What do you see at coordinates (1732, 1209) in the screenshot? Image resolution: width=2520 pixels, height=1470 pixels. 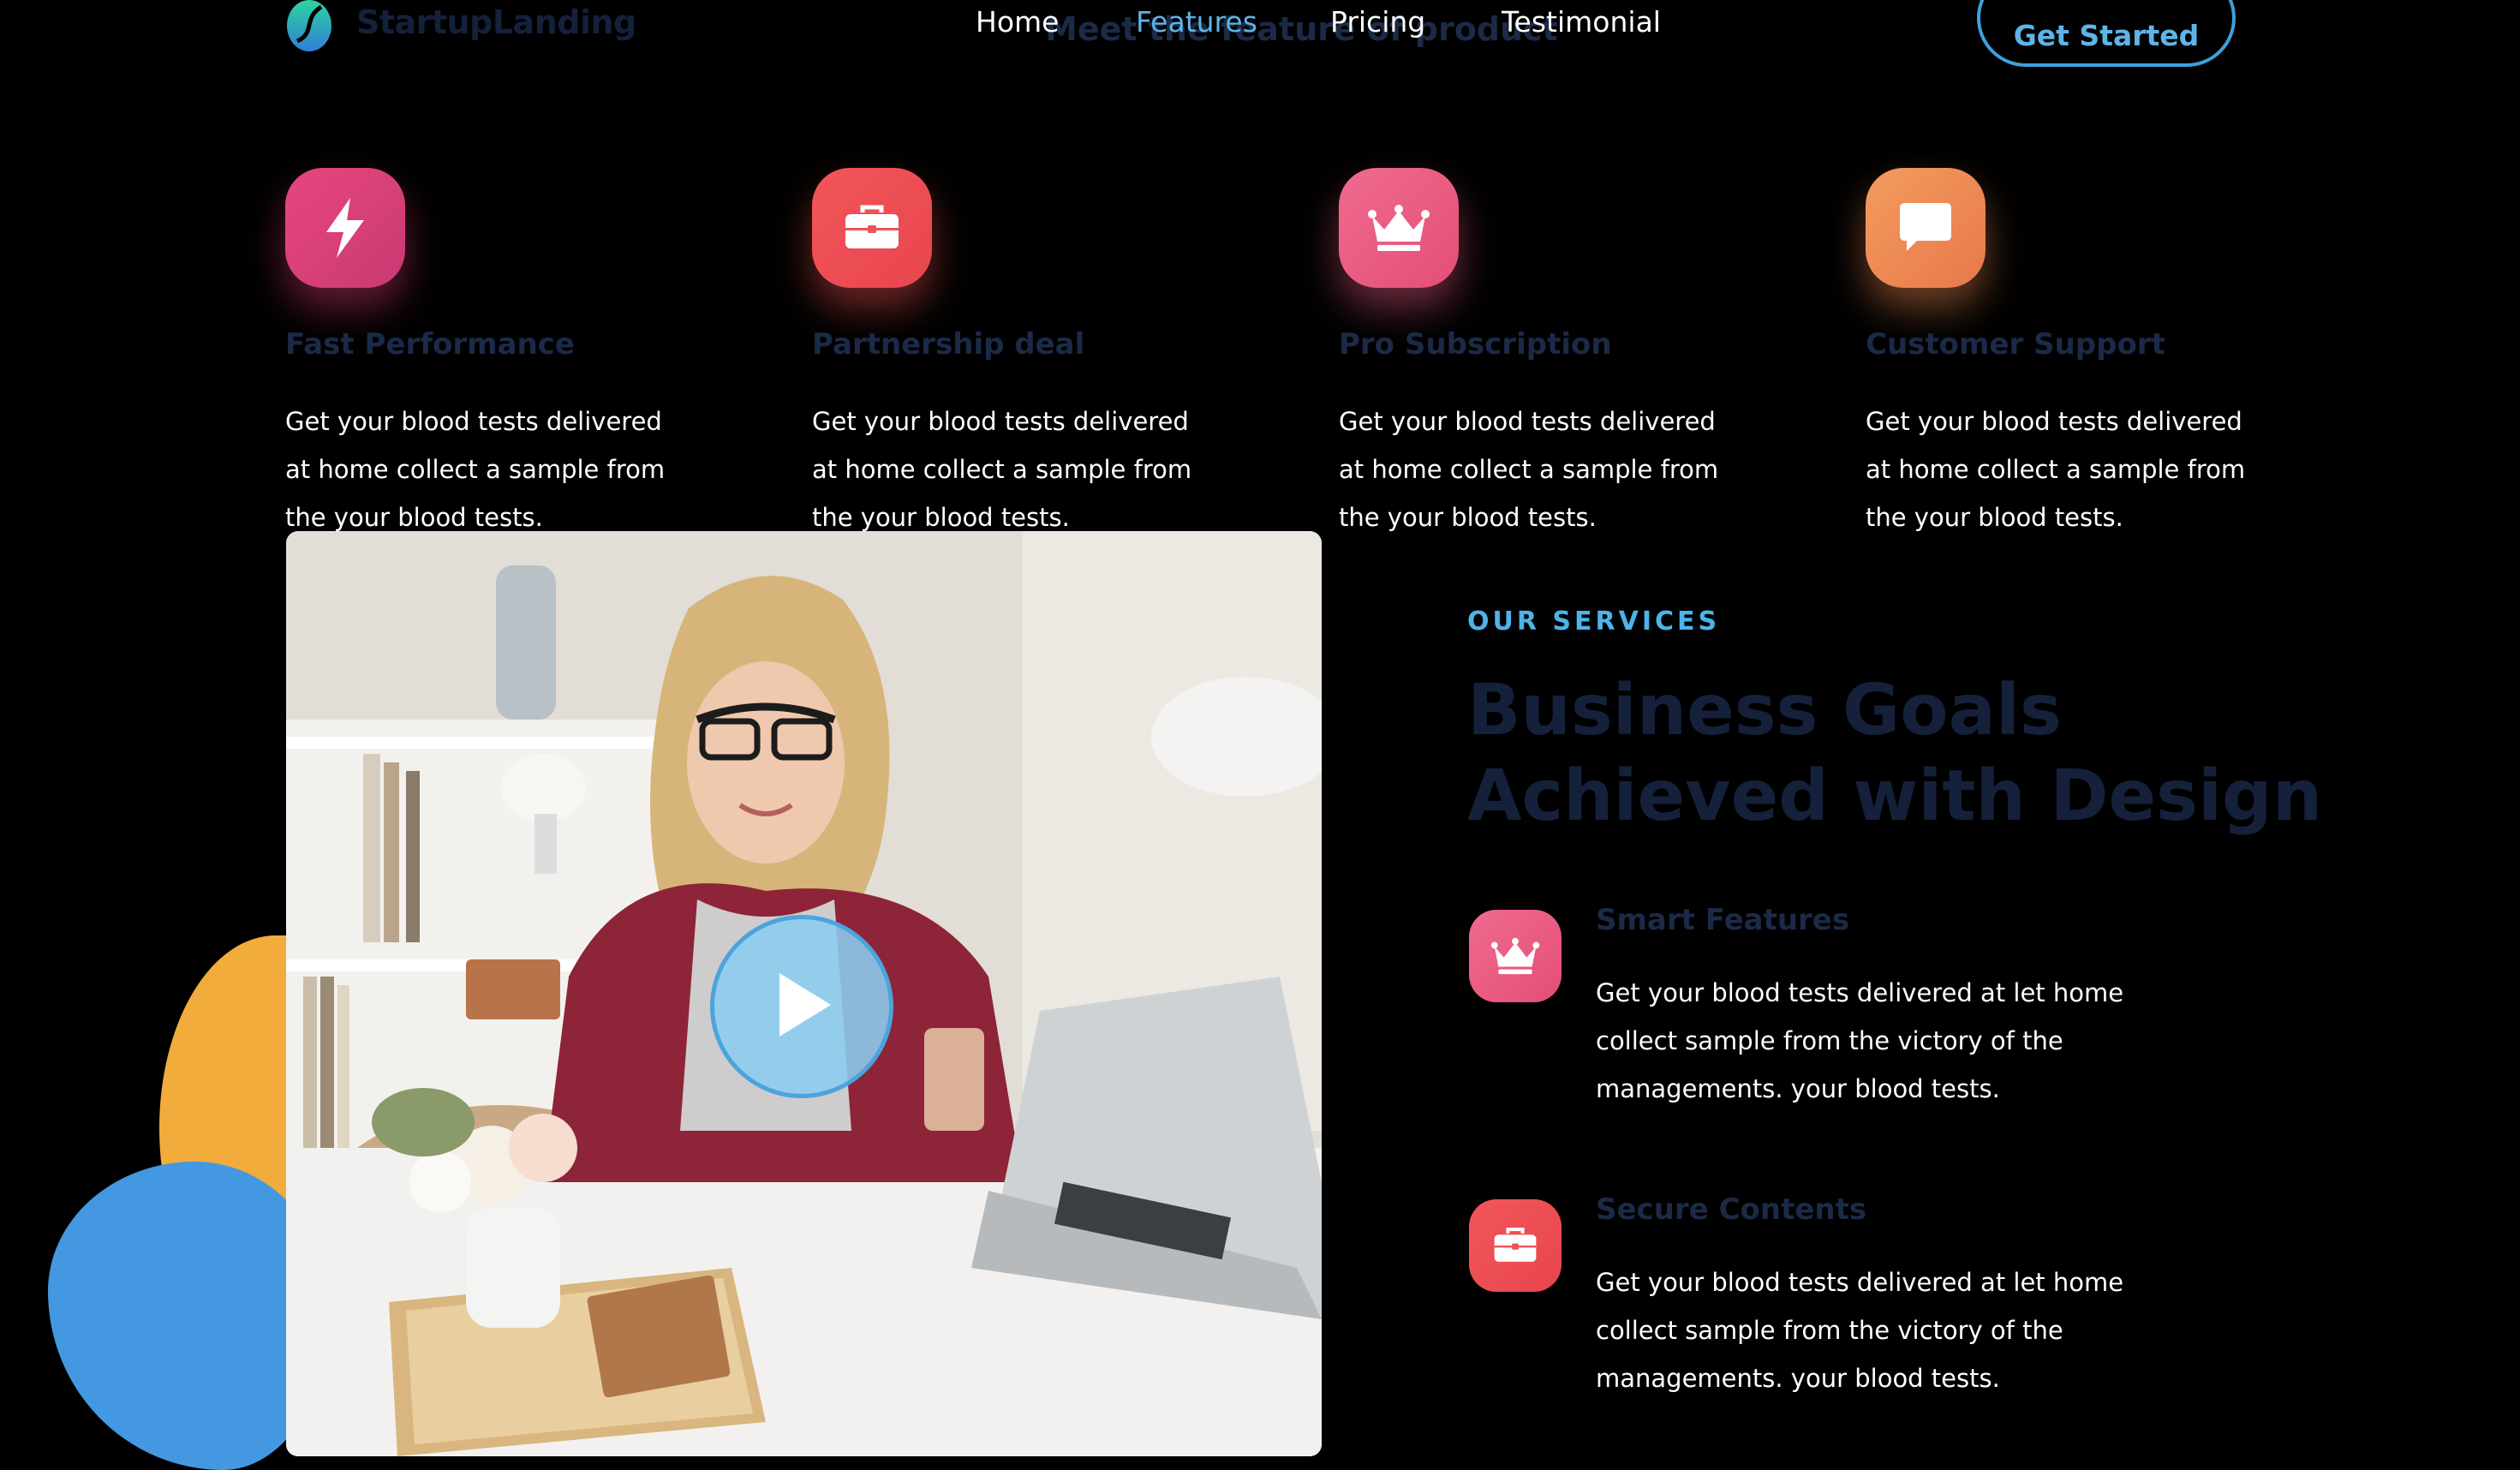 I see `service-title: Secure Contents` at bounding box center [1732, 1209].